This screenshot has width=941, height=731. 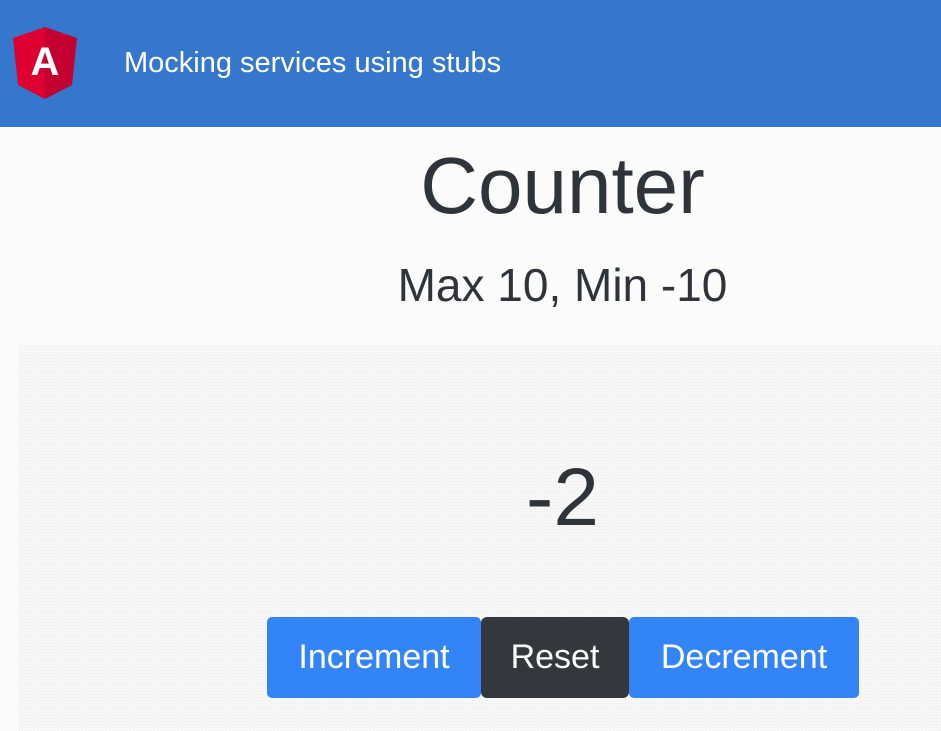 I want to click on increment-button: Increment, so click(x=374, y=657).